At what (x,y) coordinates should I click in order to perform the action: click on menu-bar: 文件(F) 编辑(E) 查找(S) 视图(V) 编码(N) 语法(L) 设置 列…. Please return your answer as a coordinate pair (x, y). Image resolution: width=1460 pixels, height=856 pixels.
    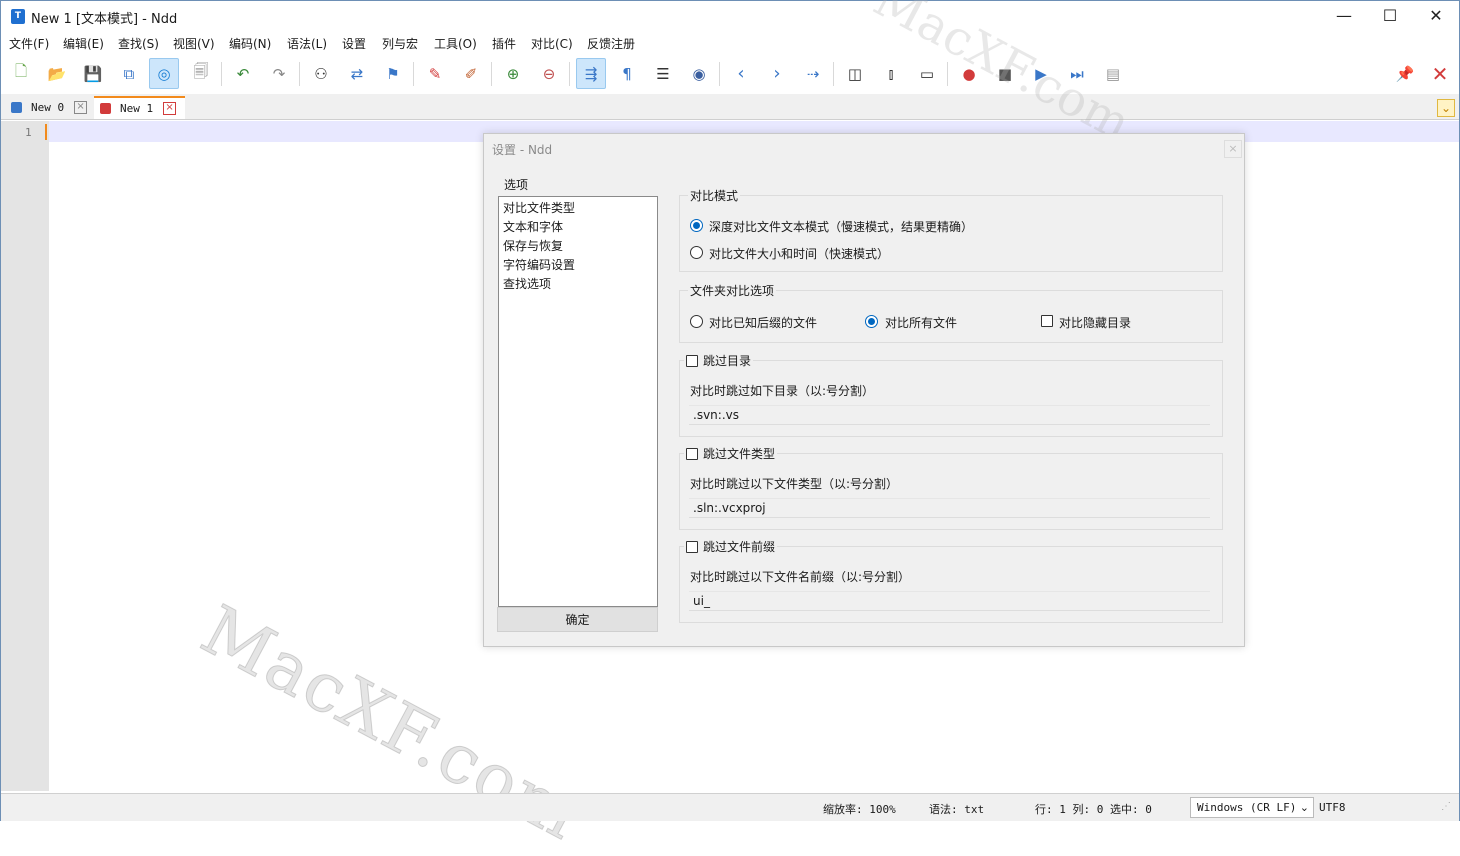
    Looking at the image, I should click on (730, 43).